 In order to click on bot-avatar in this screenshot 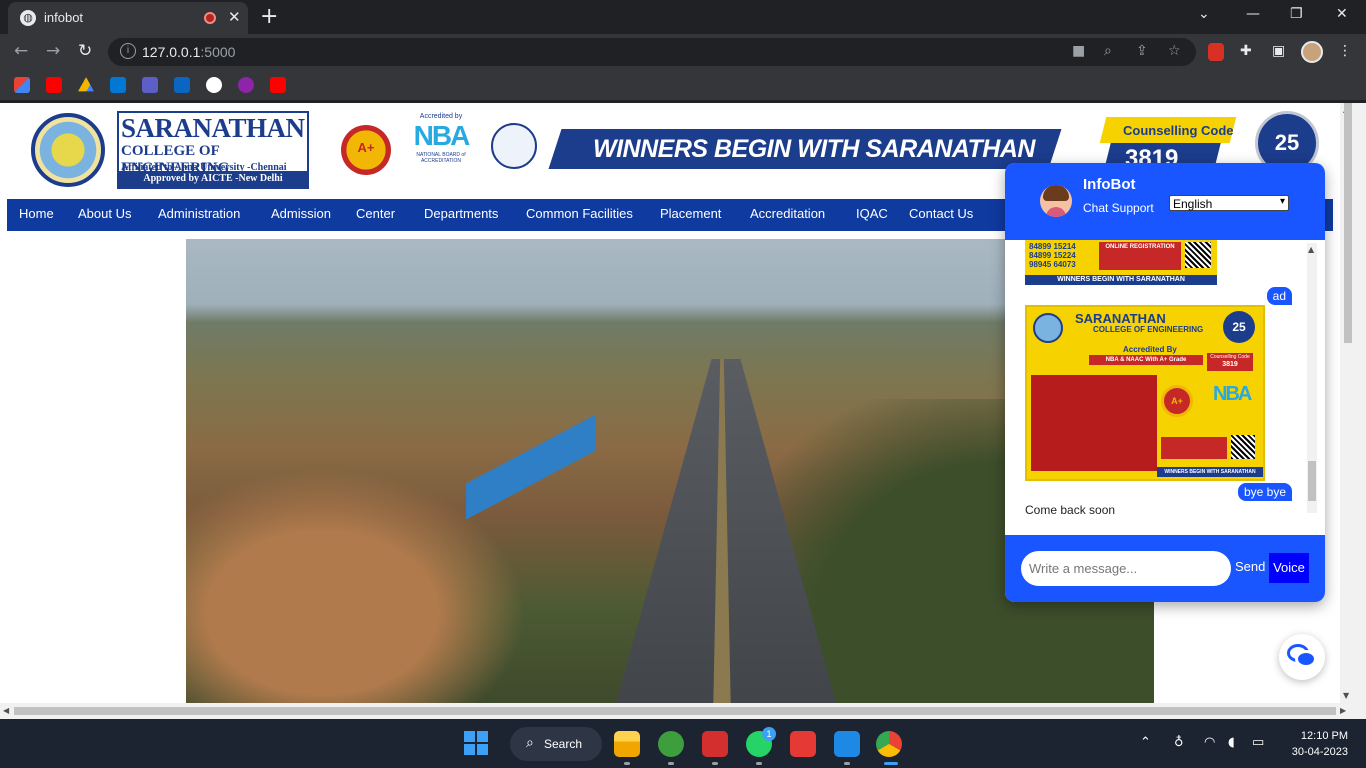, I will do `click(1056, 201)`.